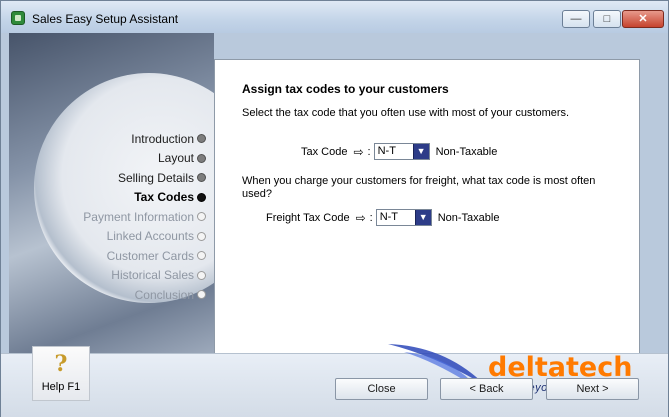 Image resolution: width=669 pixels, height=417 pixels. I want to click on step-item: Customer Cards, so click(156, 255).